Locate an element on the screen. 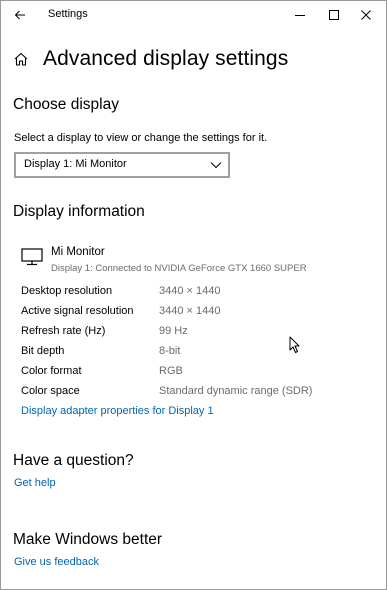 Image resolution: width=387 pixels, height=590 pixels. info-row-refresh-rate: Refresh rate (Hz) 99 Hz is located at coordinates (196, 334).